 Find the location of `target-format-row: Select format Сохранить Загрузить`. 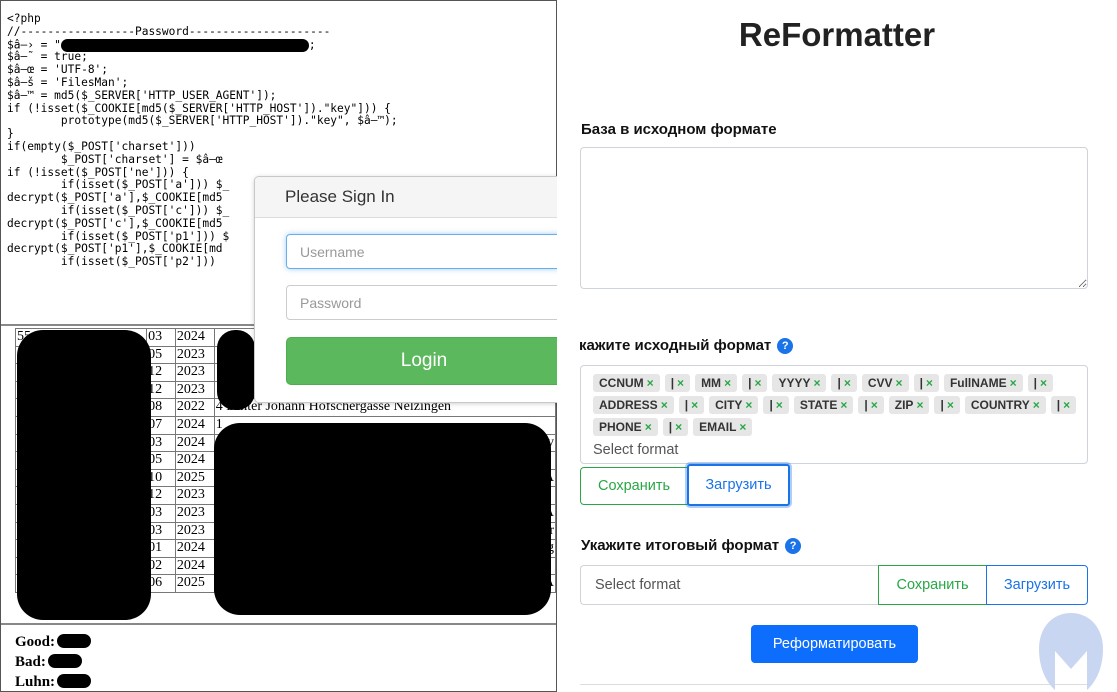

target-format-row: Select format Сохранить Загрузить is located at coordinates (834, 585).